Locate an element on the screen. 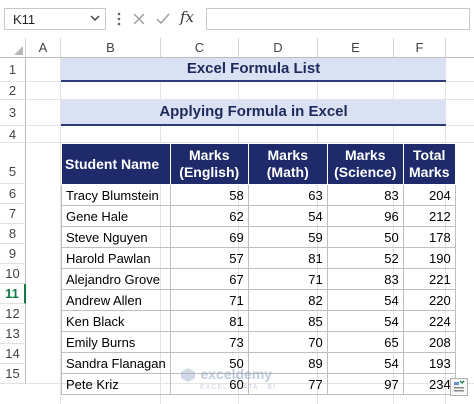 The height and width of the screenshot is (404, 474). formula-input is located at coordinates (338, 19).